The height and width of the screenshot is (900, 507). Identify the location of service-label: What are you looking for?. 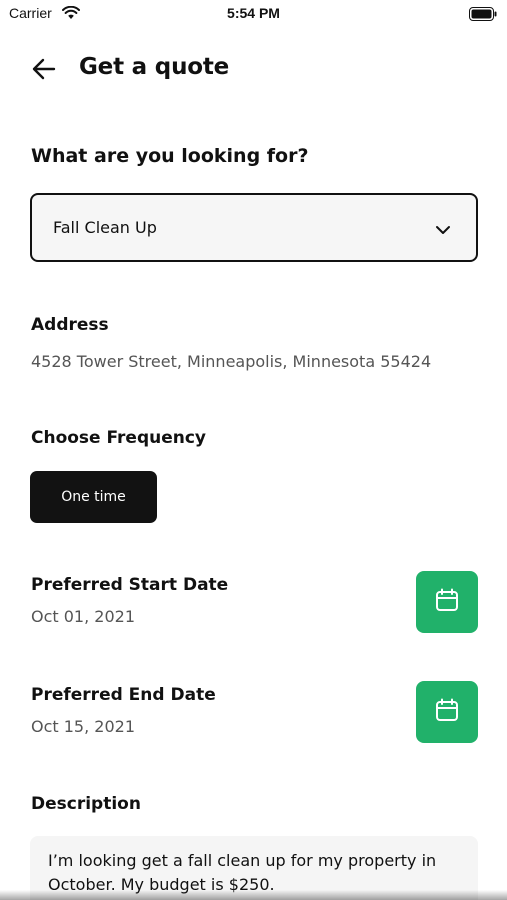
(170, 156).